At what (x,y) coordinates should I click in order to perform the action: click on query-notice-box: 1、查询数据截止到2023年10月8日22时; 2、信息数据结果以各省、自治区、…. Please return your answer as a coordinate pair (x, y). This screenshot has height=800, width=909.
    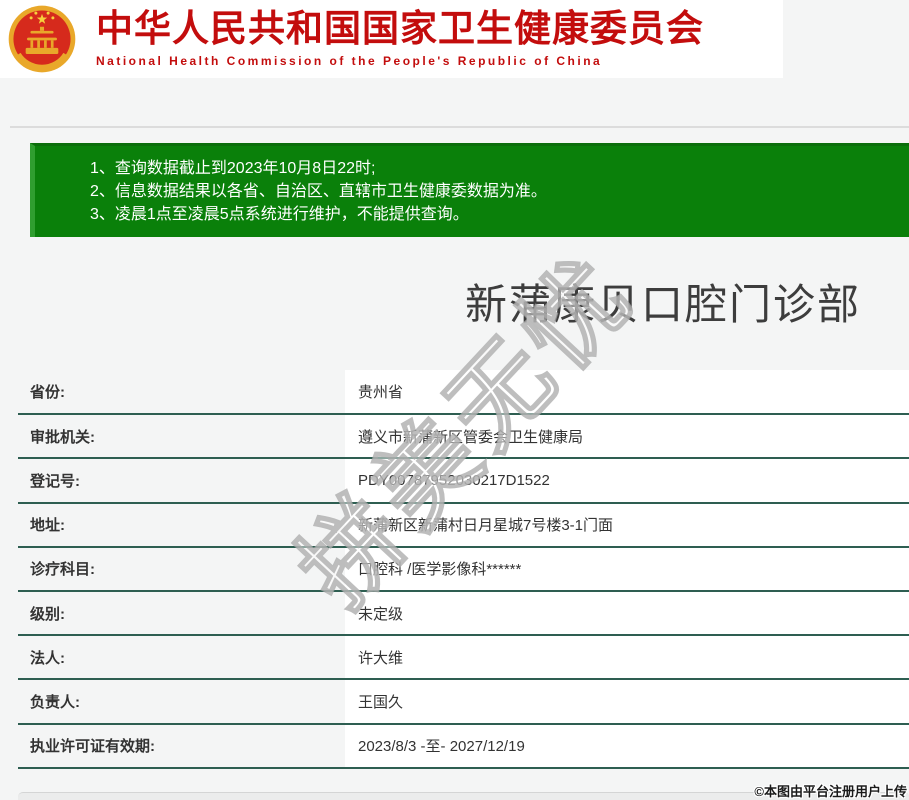
    Looking at the image, I should click on (469, 190).